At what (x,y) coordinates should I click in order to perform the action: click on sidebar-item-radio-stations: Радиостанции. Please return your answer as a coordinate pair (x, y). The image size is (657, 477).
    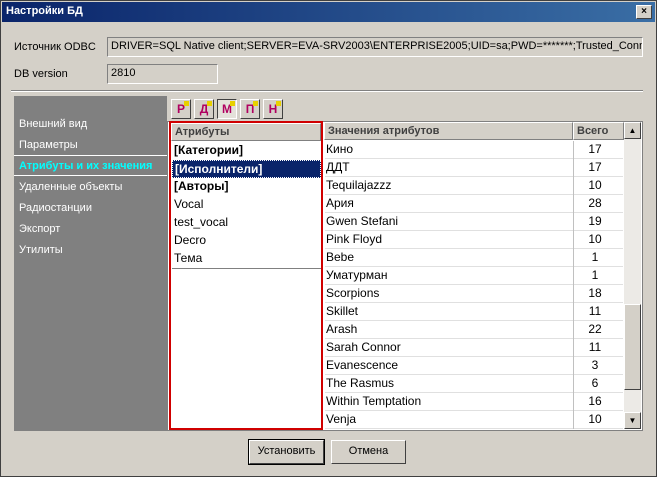
    Looking at the image, I should click on (55, 208).